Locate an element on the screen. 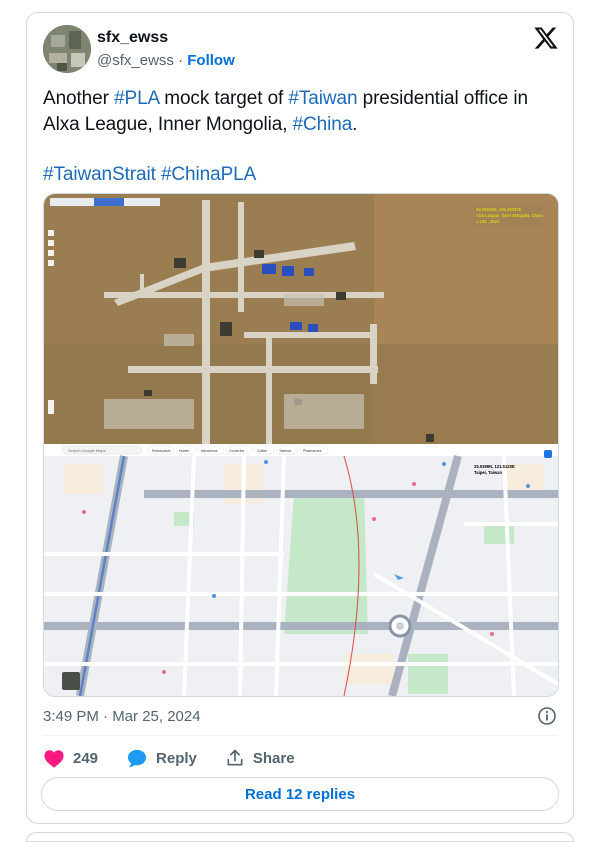  like-button: 249 is located at coordinates (70, 758).